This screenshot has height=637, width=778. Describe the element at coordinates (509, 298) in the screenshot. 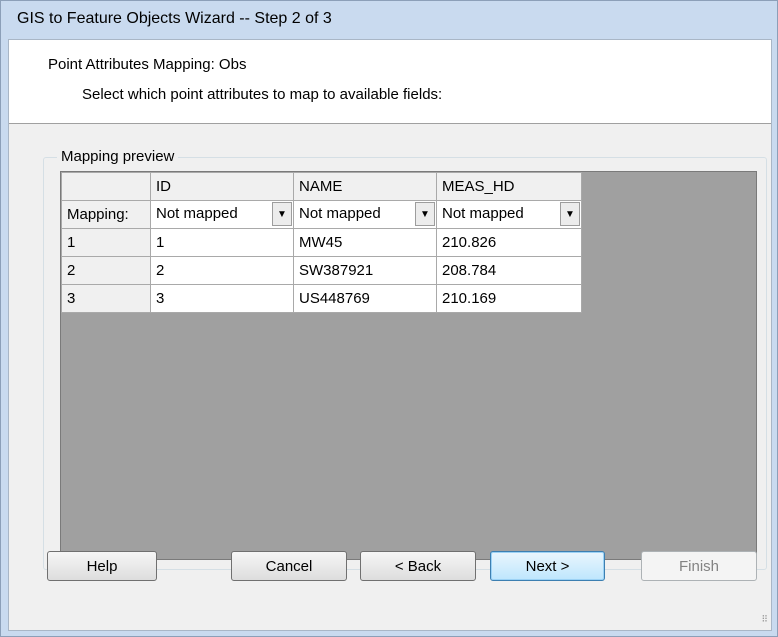

I see `table-cell: 210.169` at that location.